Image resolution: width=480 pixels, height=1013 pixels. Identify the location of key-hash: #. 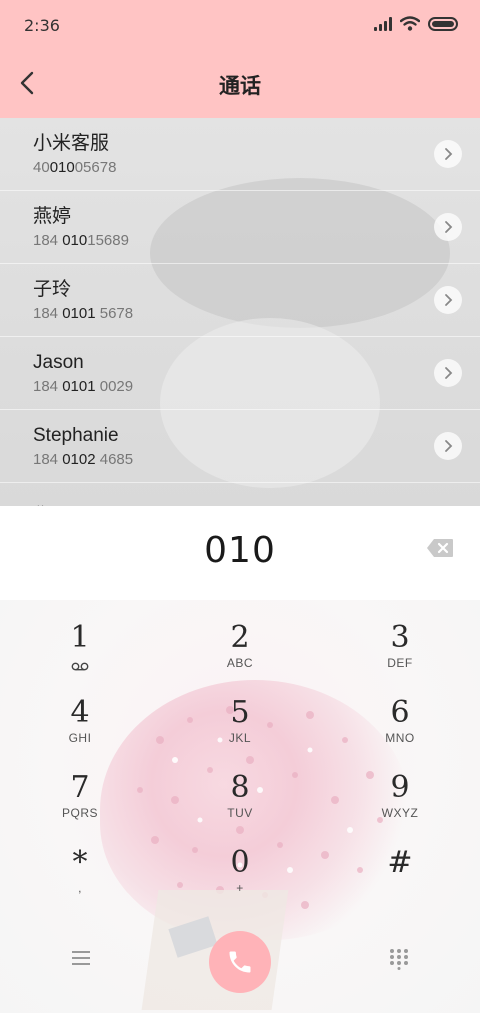
(400, 880).